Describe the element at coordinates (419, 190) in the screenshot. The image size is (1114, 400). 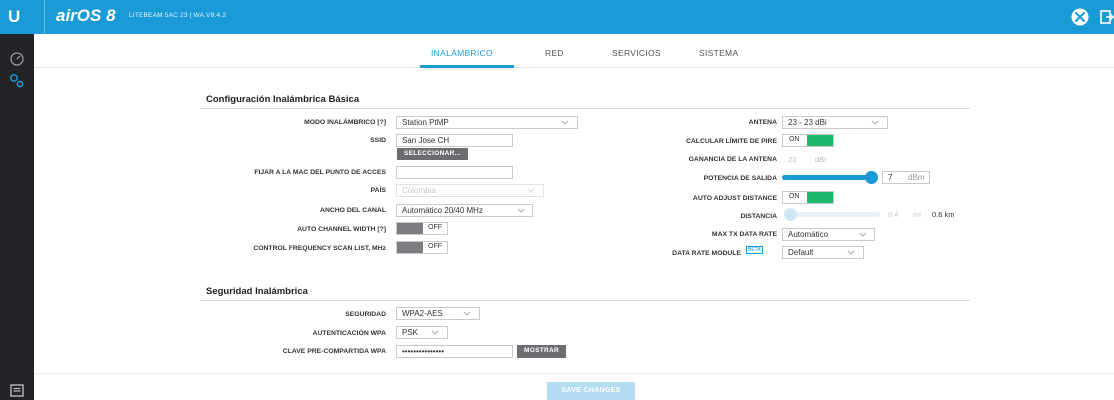
I see `country-value: Colombia` at that location.